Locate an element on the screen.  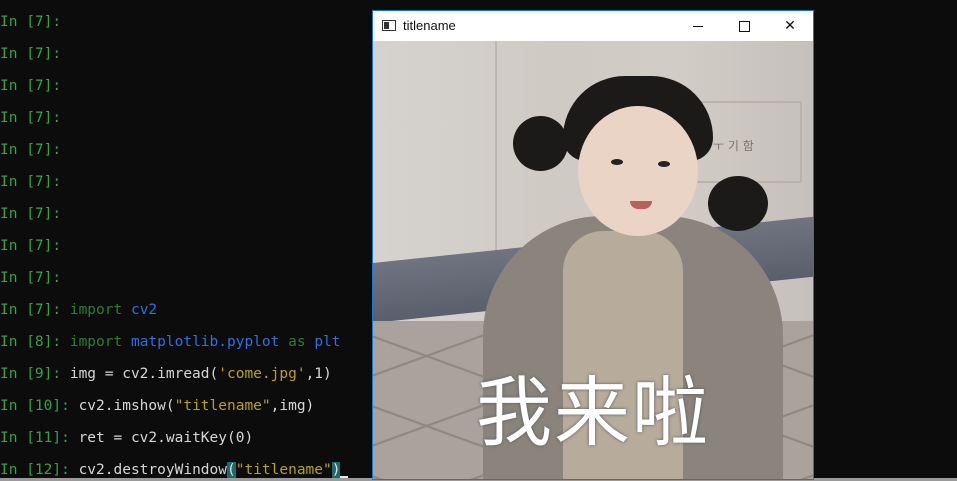
terminal-line: In [7]: import cv2 is located at coordinates (78, 310).